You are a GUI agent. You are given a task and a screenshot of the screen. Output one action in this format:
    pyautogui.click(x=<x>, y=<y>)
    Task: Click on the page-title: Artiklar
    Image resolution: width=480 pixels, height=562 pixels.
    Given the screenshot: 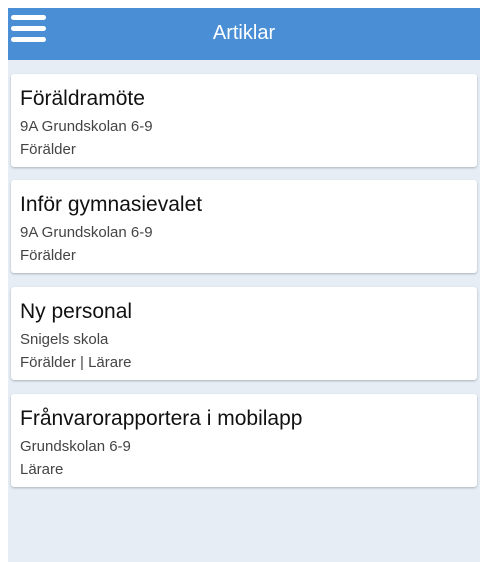 What is the action you would take?
    pyautogui.click(x=244, y=33)
    